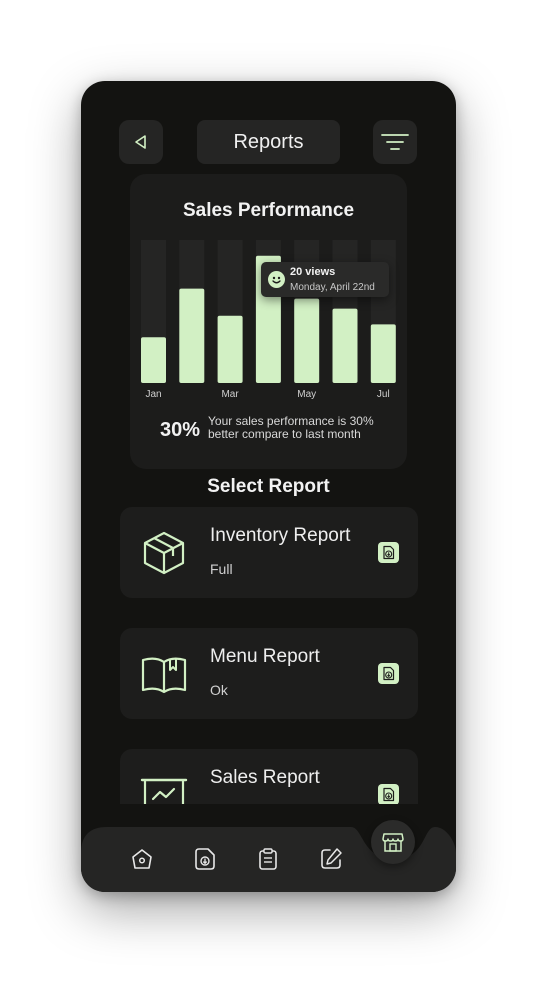 This screenshot has width=545, height=982. What do you see at coordinates (268, 859) in the screenshot?
I see `clipboard-icon` at bounding box center [268, 859].